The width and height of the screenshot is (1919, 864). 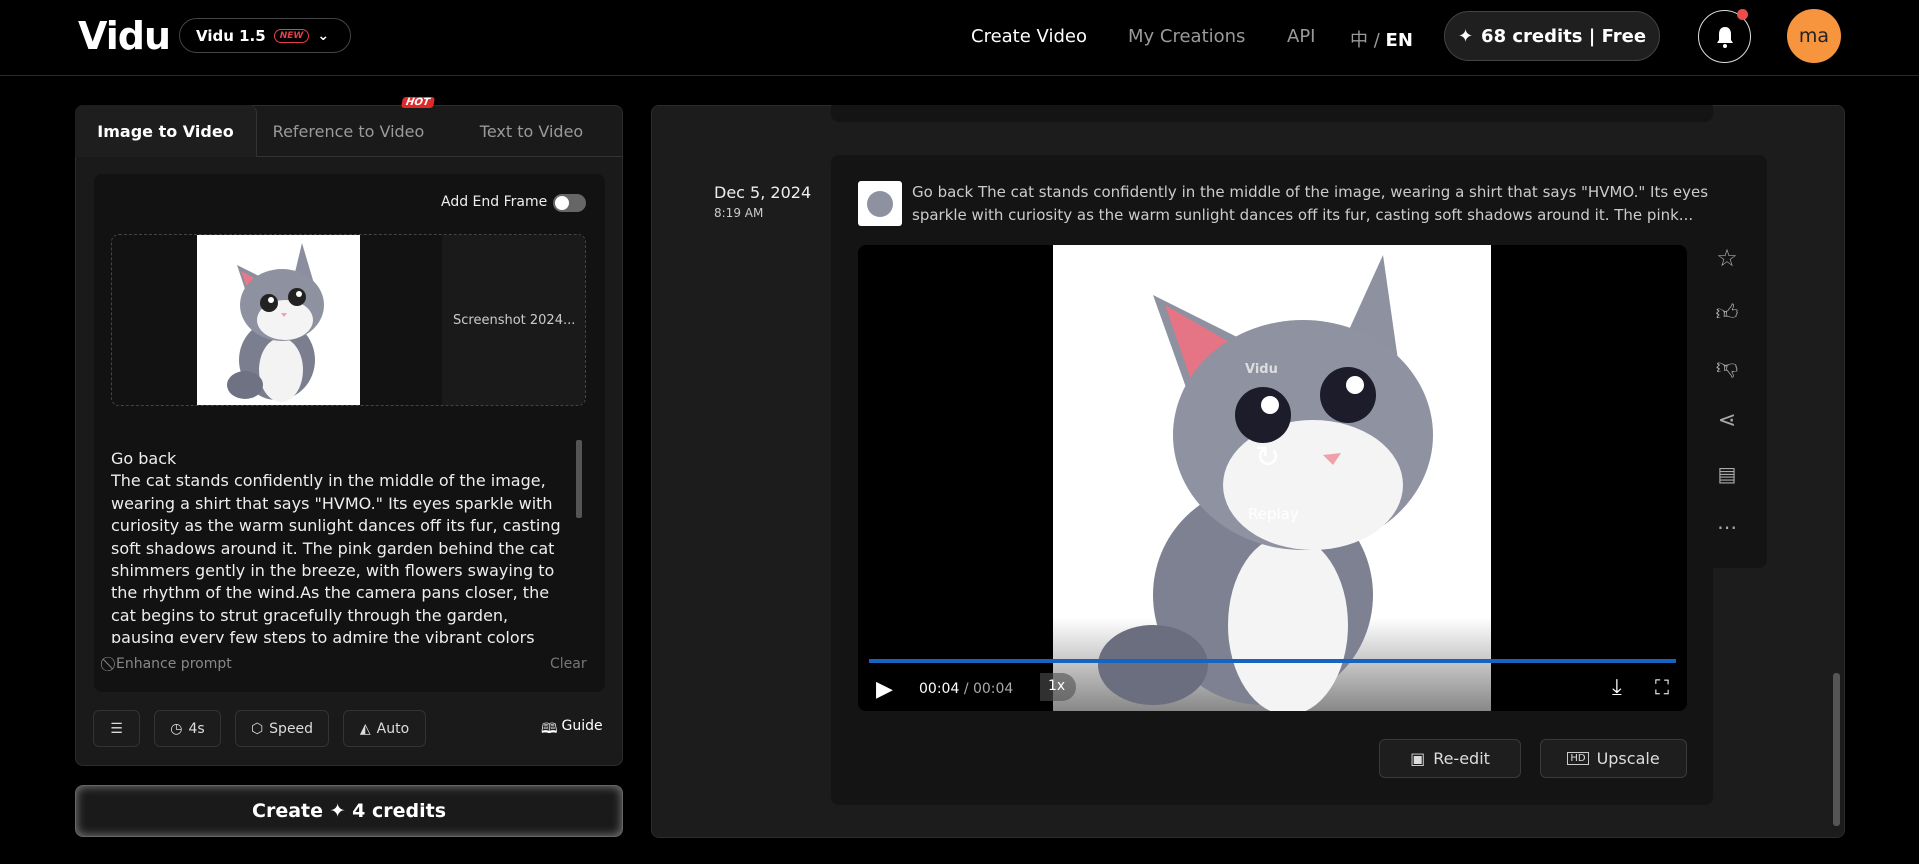 What do you see at coordinates (1465, 36) in the screenshot?
I see `sparkle-icon: ✦` at bounding box center [1465, 36].